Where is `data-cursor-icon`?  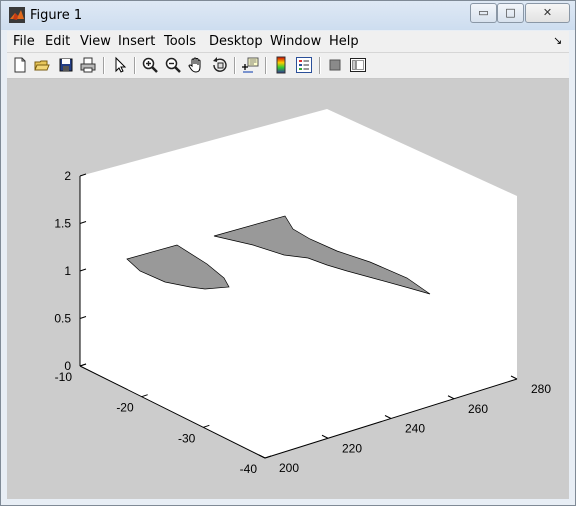 data-cursor-icon is located at coordinates (250, 65).